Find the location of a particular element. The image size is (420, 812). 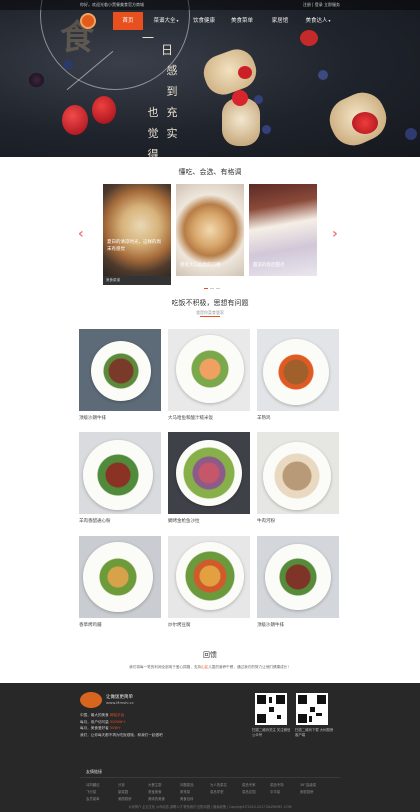

nav-item-experts: 美食达人▾ is located at coordinates (318, 21).